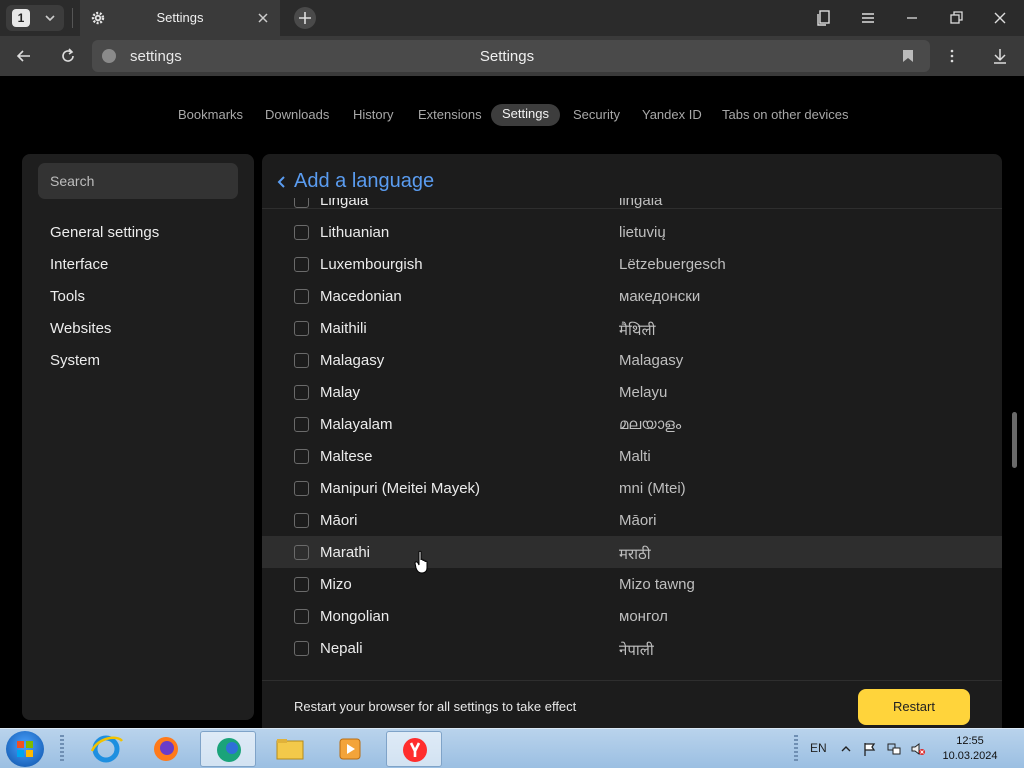  I want to click on language-row: Malay Melayu, so click(632, 392).